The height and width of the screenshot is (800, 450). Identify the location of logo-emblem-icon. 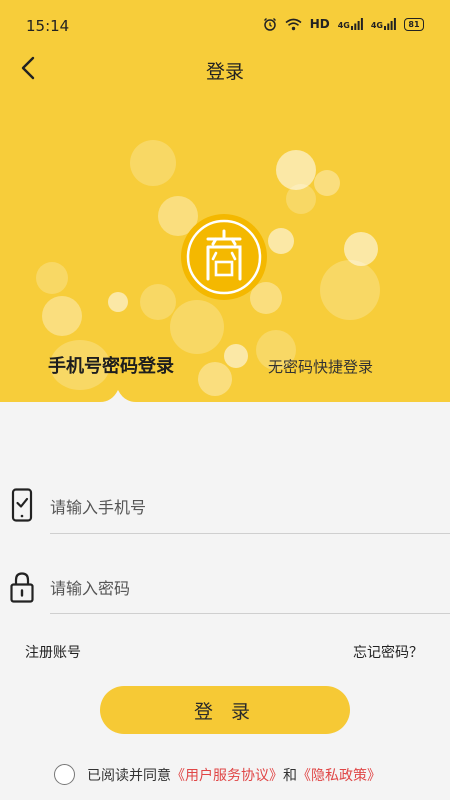
(224, 257).